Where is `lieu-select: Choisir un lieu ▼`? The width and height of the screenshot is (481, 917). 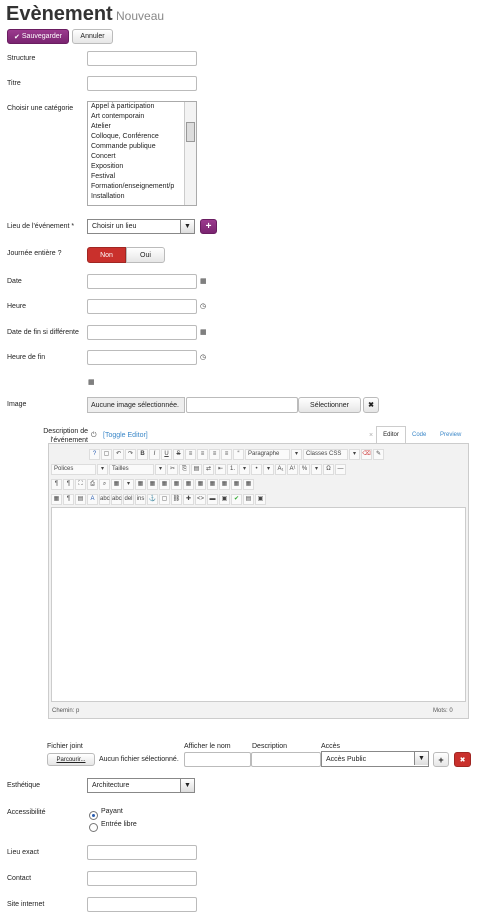
lieu-select: Choisir un lieu ▼ is located at coordinates (141, 226).